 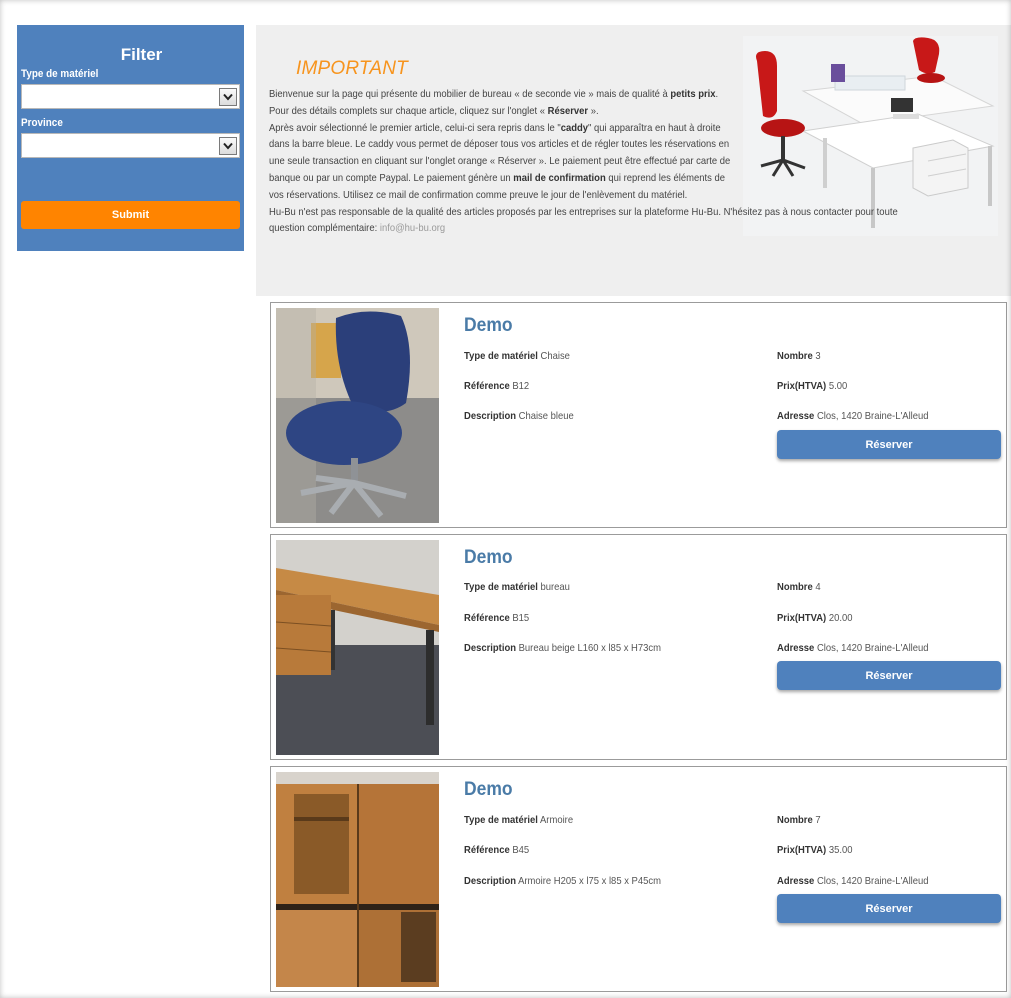 I want to click on product-prix: Prix(HTVA) 20.00, so click(x=814, y=618).